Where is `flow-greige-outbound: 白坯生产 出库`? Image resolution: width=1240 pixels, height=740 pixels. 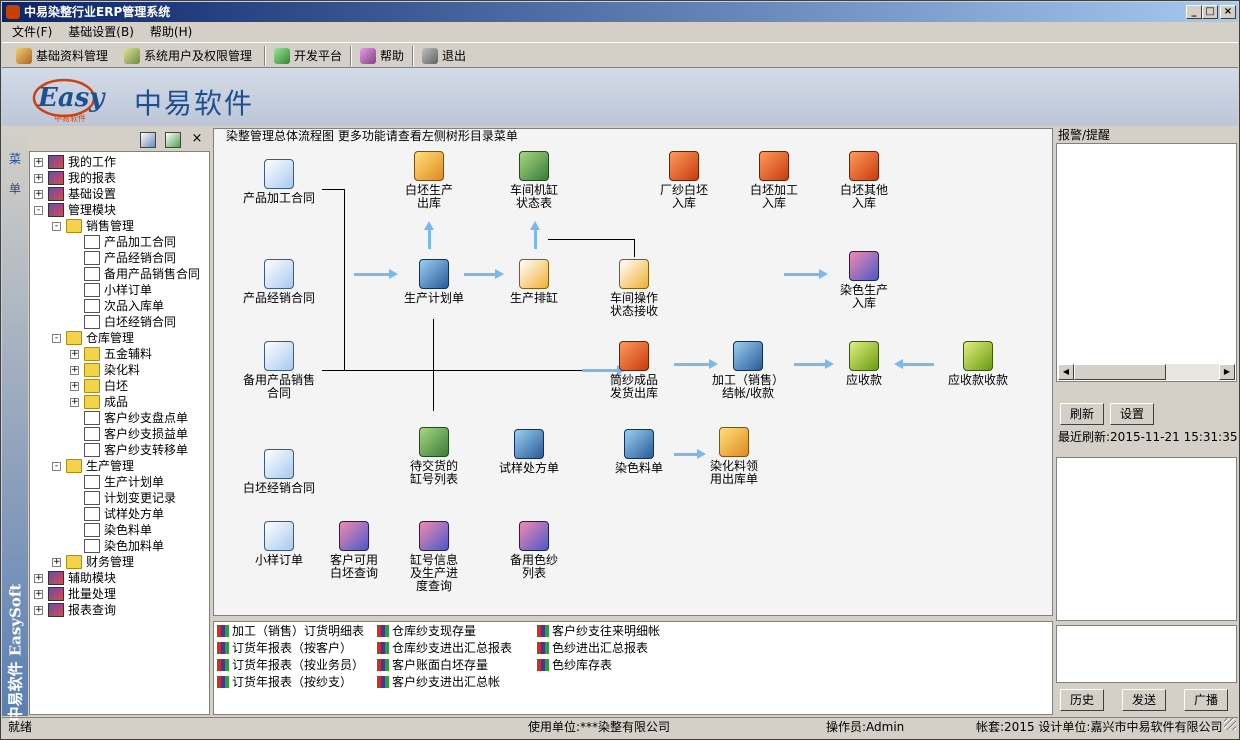
flow-greige-outbound: 白坯生产 出库 is located at coordinates (429, 180).